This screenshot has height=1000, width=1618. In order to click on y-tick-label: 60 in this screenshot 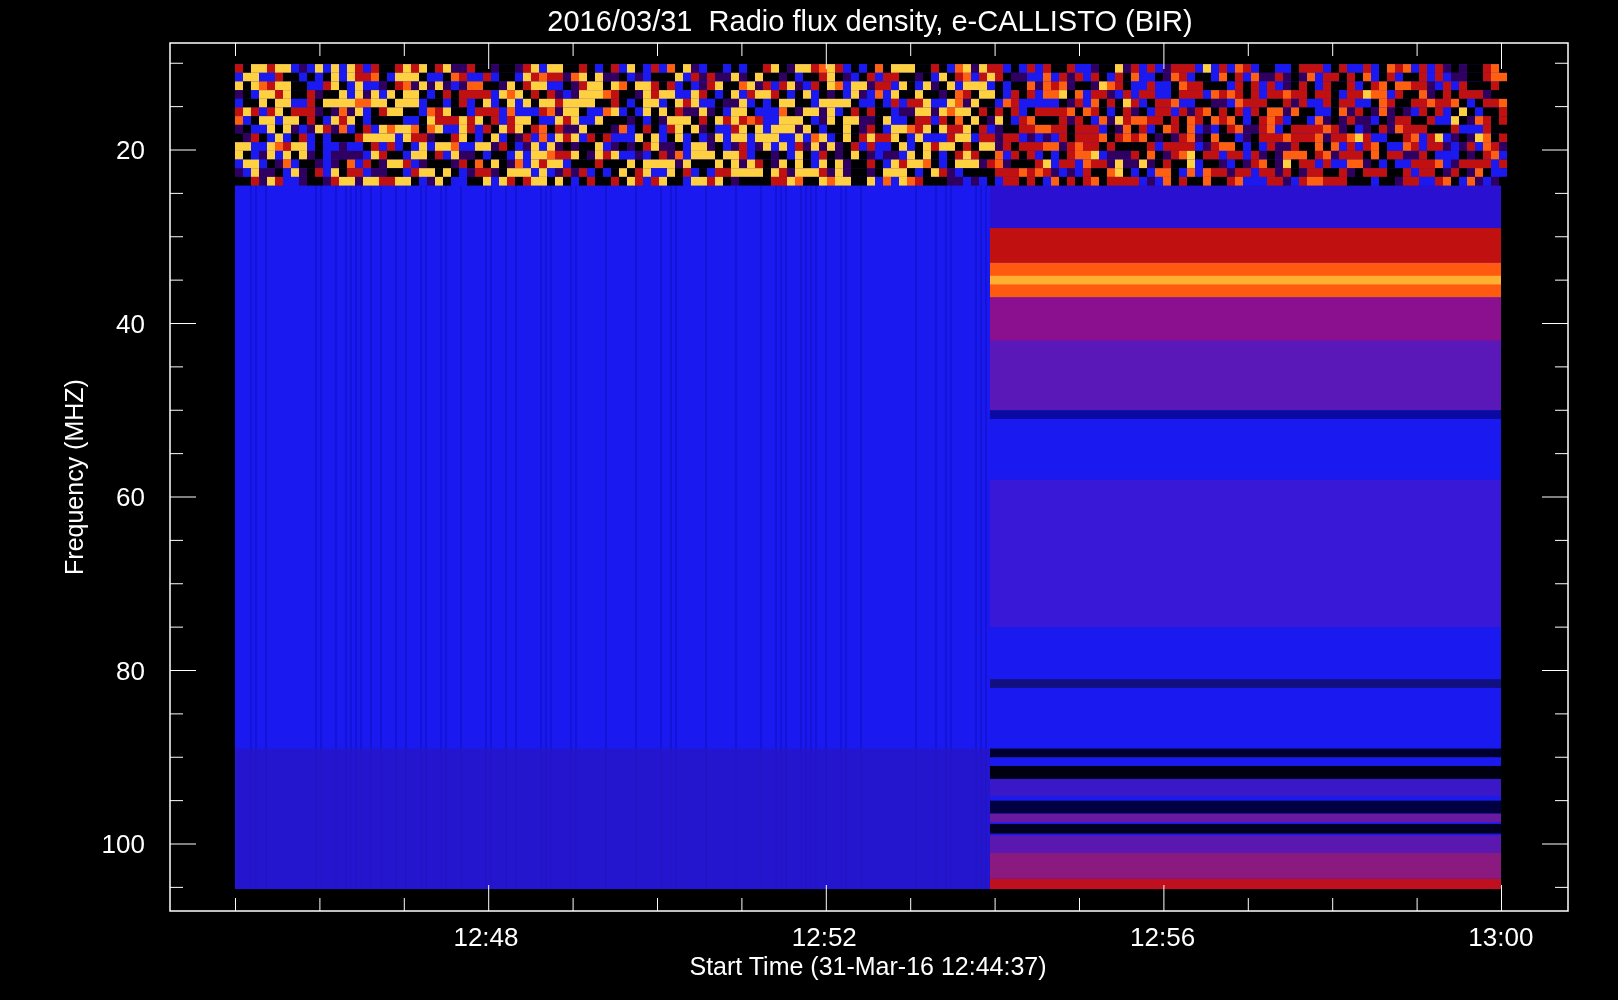, I will do `click(130, 497)`.